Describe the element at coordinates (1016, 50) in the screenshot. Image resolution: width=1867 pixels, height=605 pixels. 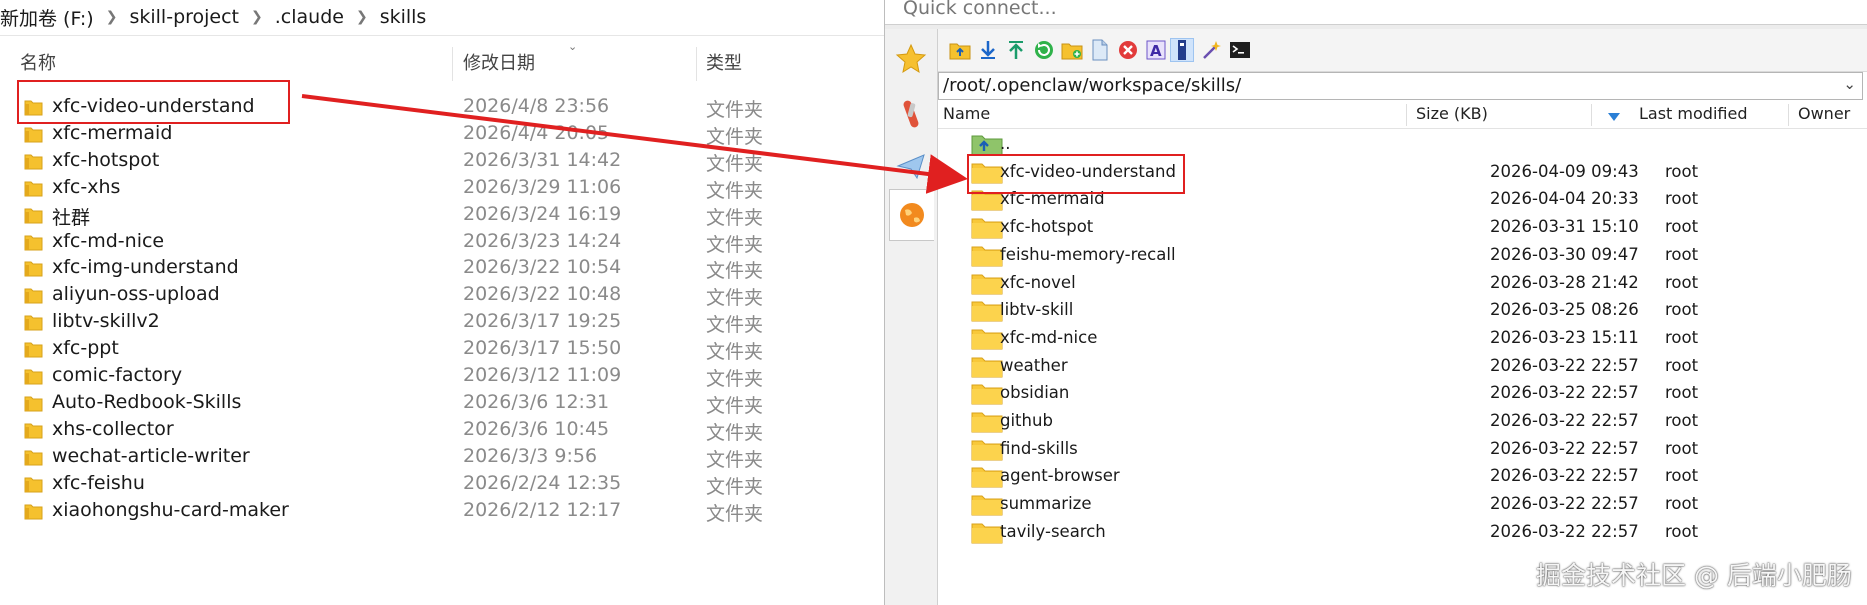
I see `upload-icon` at that location.